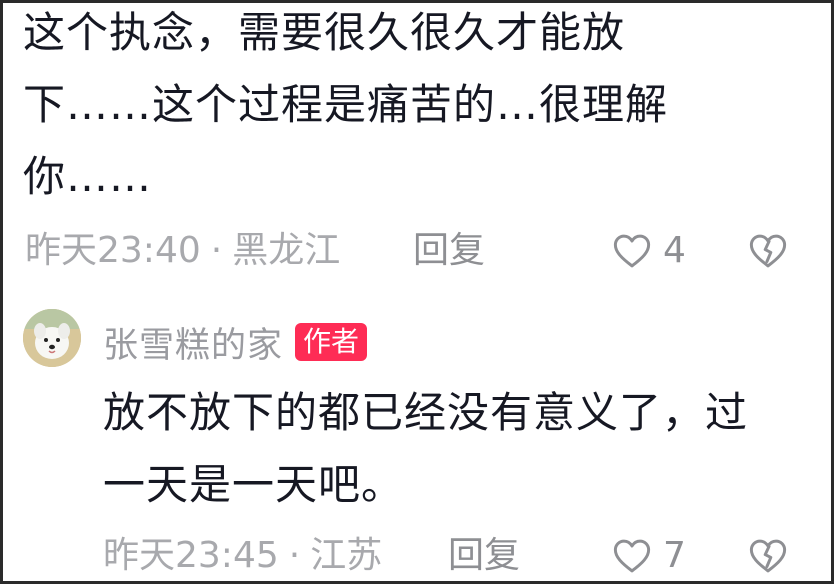 The height and width of the screenshot is (584, 834). I want to click on author-name: 张雪糕的家, so click(193, 342).